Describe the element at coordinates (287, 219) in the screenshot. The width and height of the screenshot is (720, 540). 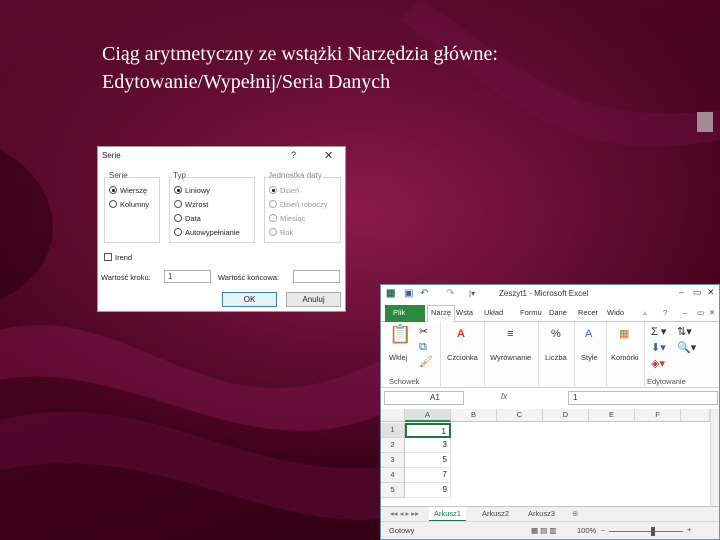
I see `date-unit-month-option: Miesiąc` at that location.